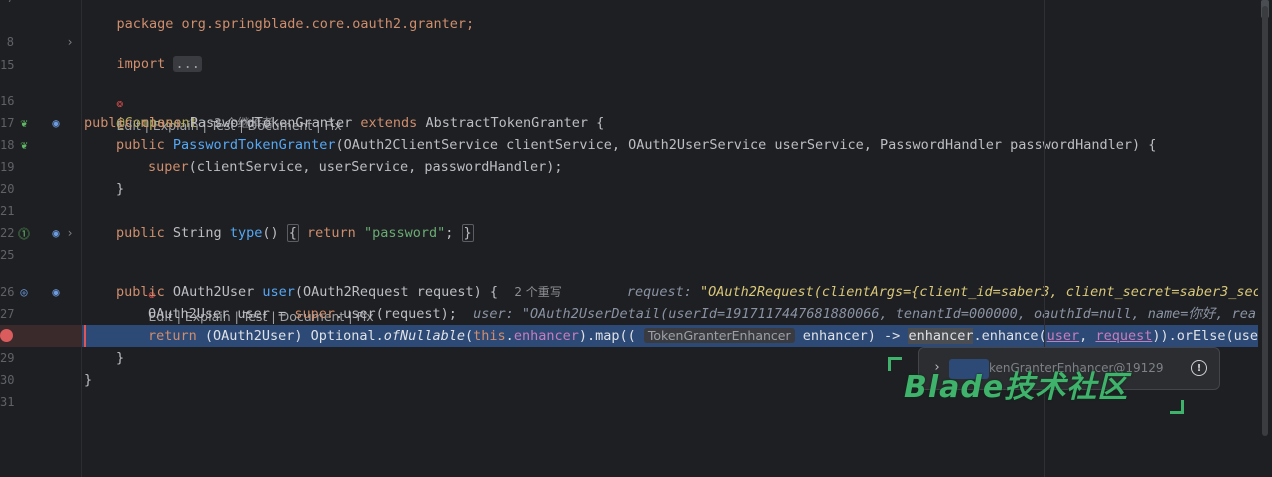 The height and width of the screenshot is (477, 1272). I want to click on code-line-30: }, so click(88, 380).